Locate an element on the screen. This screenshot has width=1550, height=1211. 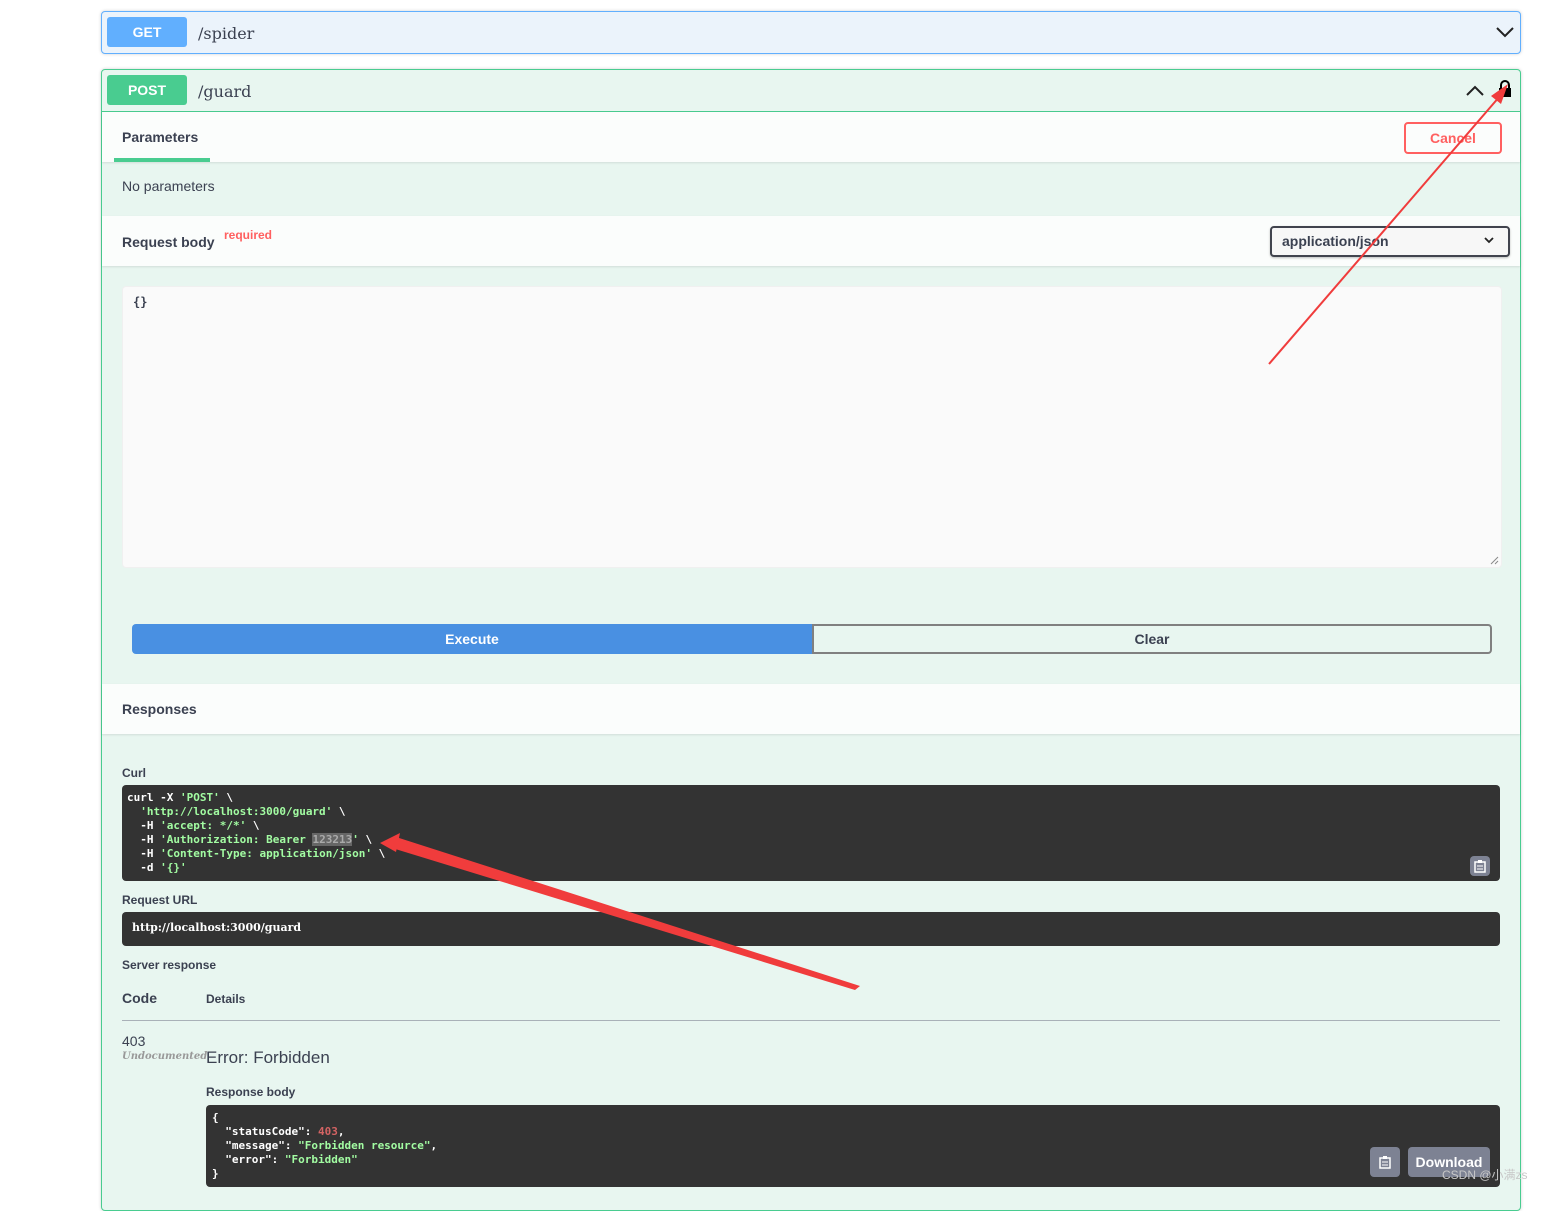
endpoint-path: /guard is located at coordinates (225, 91).